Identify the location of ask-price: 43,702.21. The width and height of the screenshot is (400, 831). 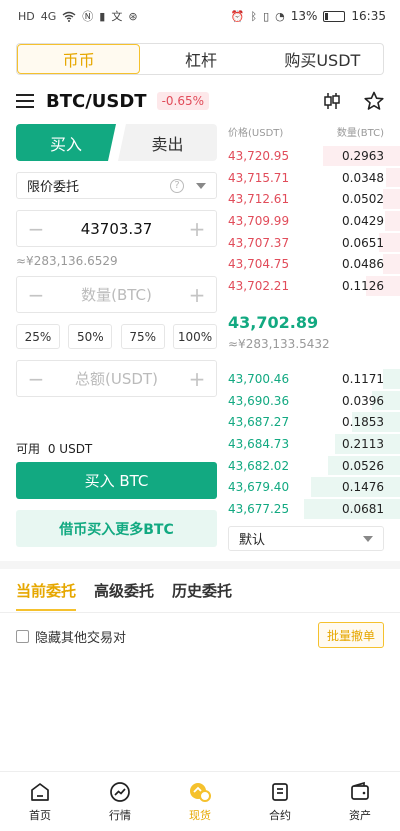
(259, 285).